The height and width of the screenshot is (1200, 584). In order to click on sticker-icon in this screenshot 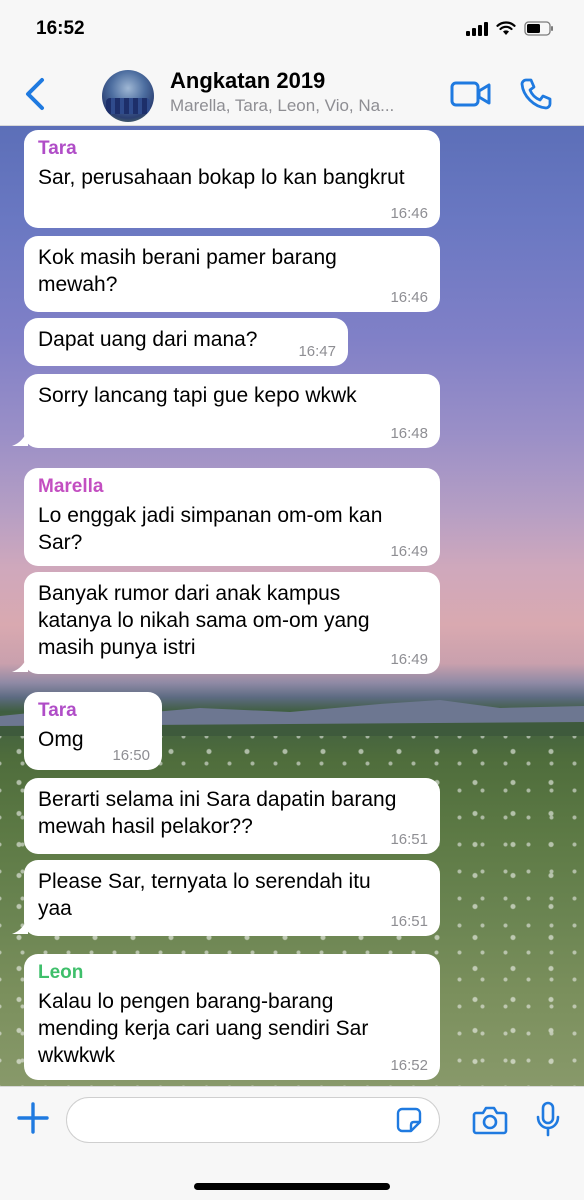, I will do `click(409, 1120)`.